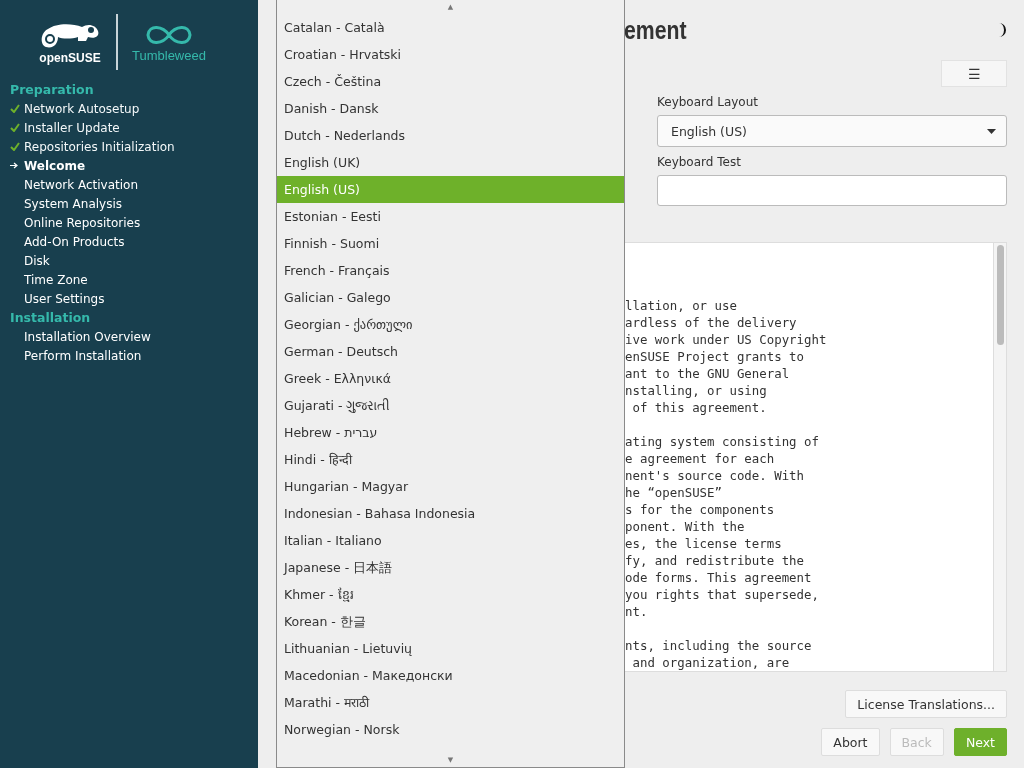 The width and height of the screenshot is (1024, 768). Describe the element at coordinates (699, 162) in the screenshot. I see `keyboard-test-label: Keyboard Test` at that location.